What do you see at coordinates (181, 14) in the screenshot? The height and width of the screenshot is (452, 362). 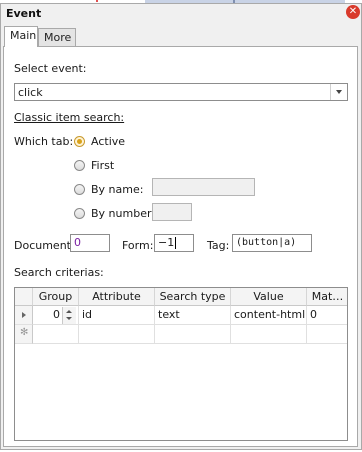 I see `title-bar: Event ✕` at bounding box center [181, 14].